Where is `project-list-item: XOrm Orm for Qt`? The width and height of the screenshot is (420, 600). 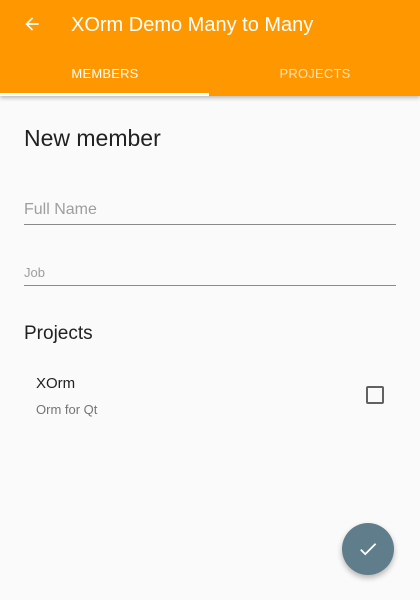
project-list-item: XOrm Orm for Qt is located at coordinates (210, 396).